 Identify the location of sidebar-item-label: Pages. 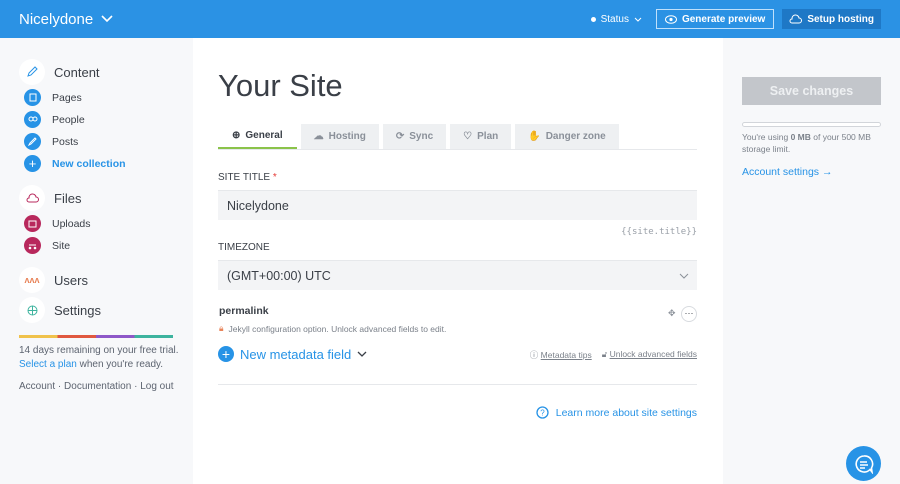
(67, 97).